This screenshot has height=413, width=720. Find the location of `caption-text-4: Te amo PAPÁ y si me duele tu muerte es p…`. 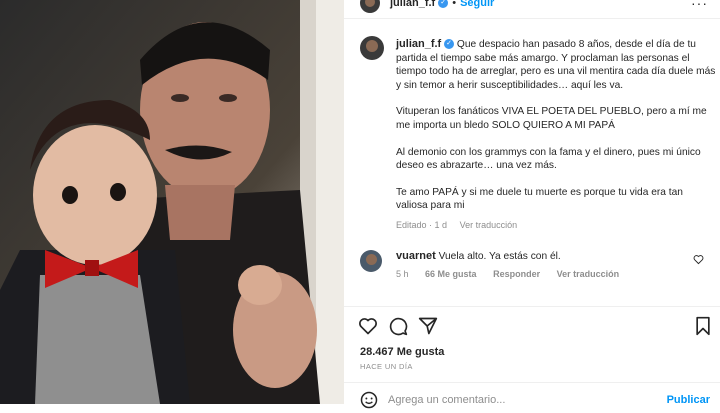

caption-text-4: Te amo PAPÁ y si me duele tu muerte es p… is located at coordinates (539, 199).